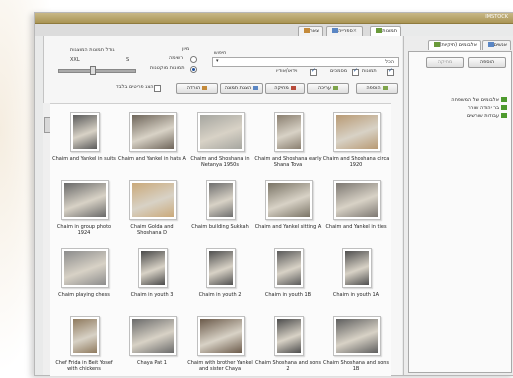  I want to click on edit-button: עריכה, so click(328, 88).